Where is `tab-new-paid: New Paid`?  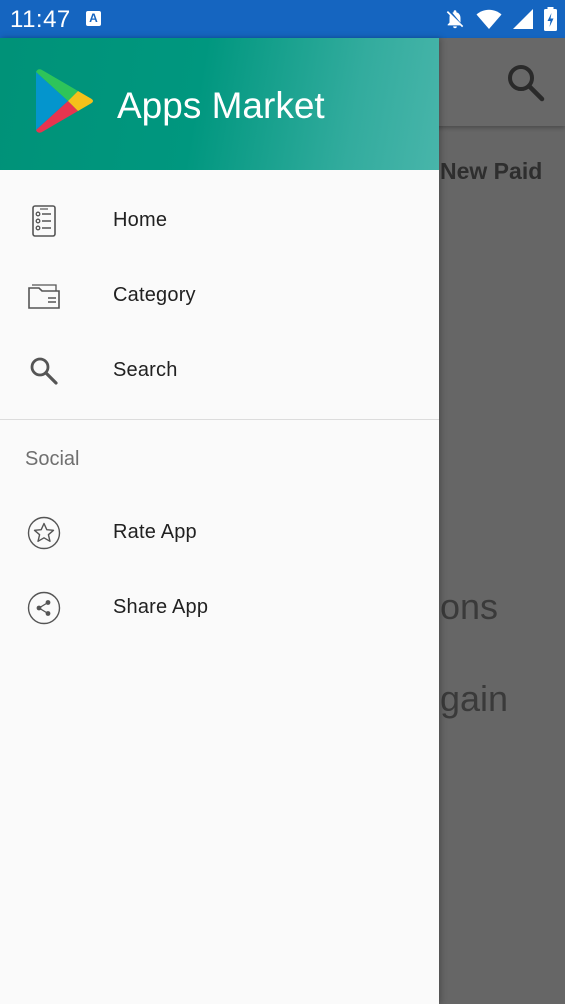 tab-new-paid: New Paid is located at coordinates (491, 171).